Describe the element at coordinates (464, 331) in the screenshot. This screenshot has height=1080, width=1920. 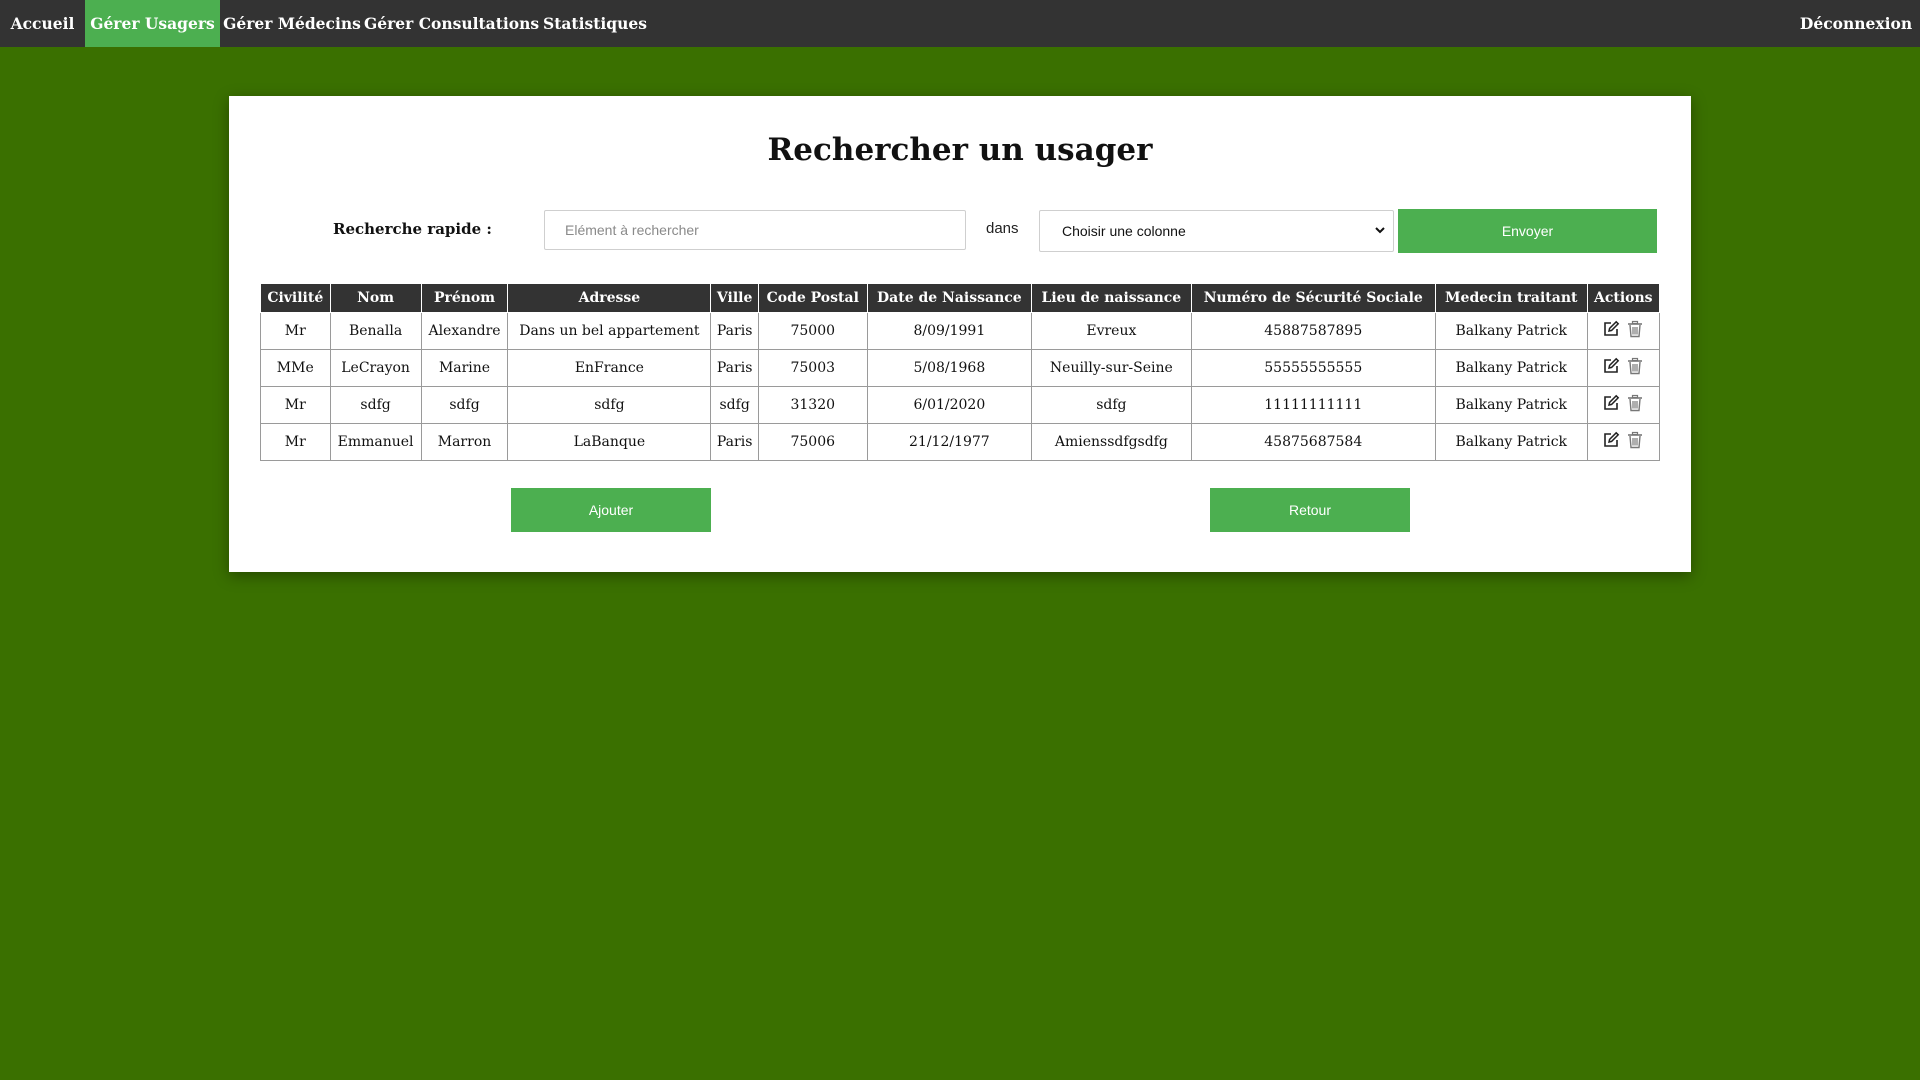
I see `cell-prenom: Alexandre` at that location.